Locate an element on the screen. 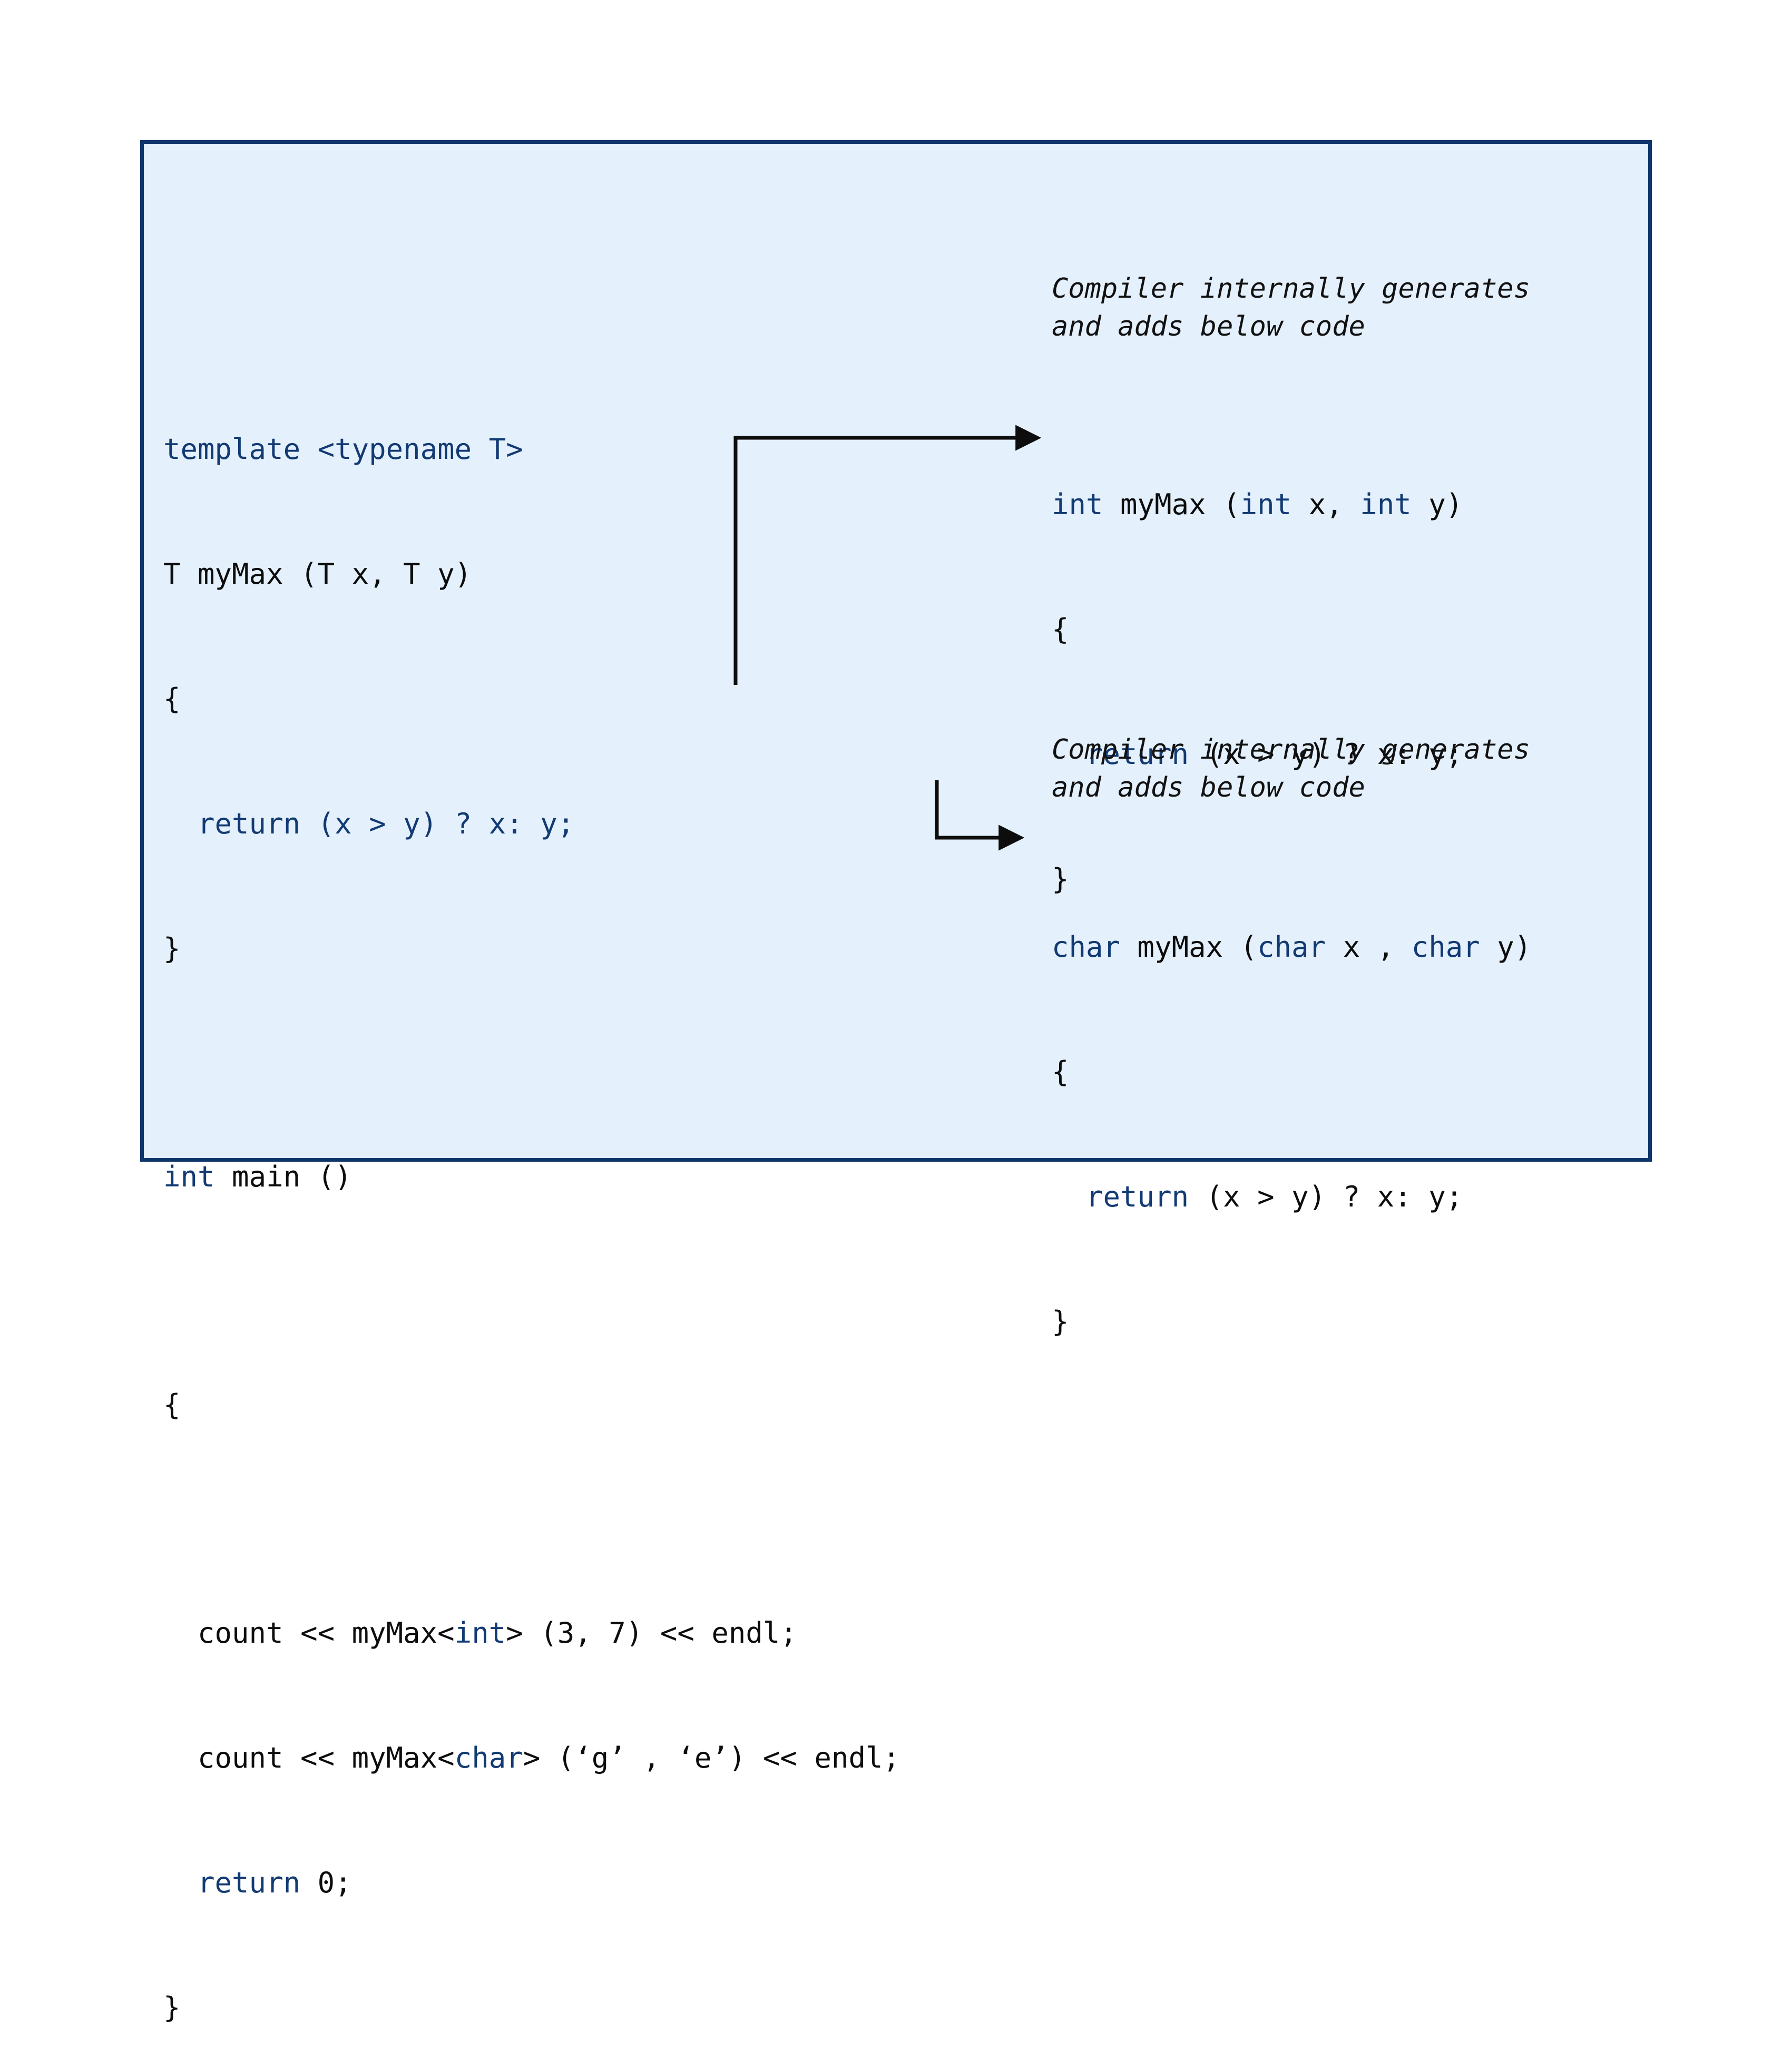 This screenshot has height=2070, width=1792. int-param1-name: x, is located at coordinates (1325, 504).